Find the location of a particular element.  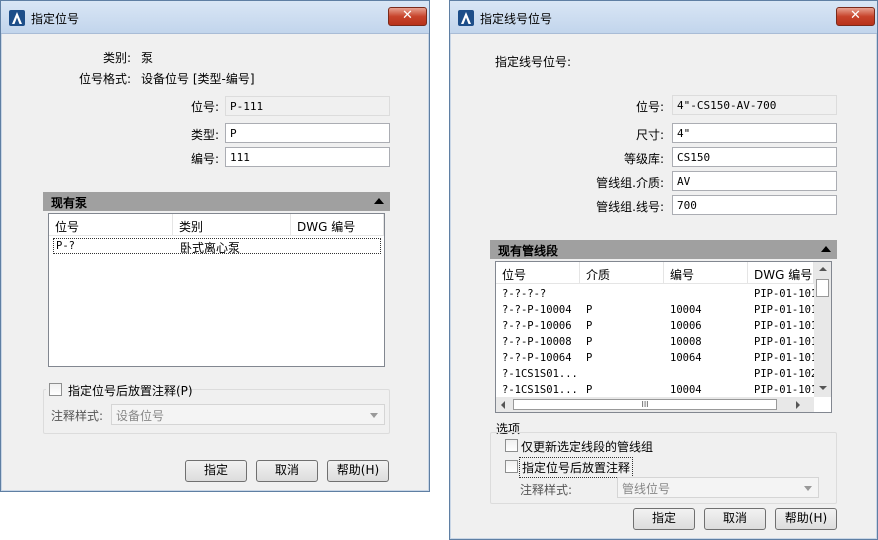

section-title: 现有管线段 is located at coordinates (528, 251).